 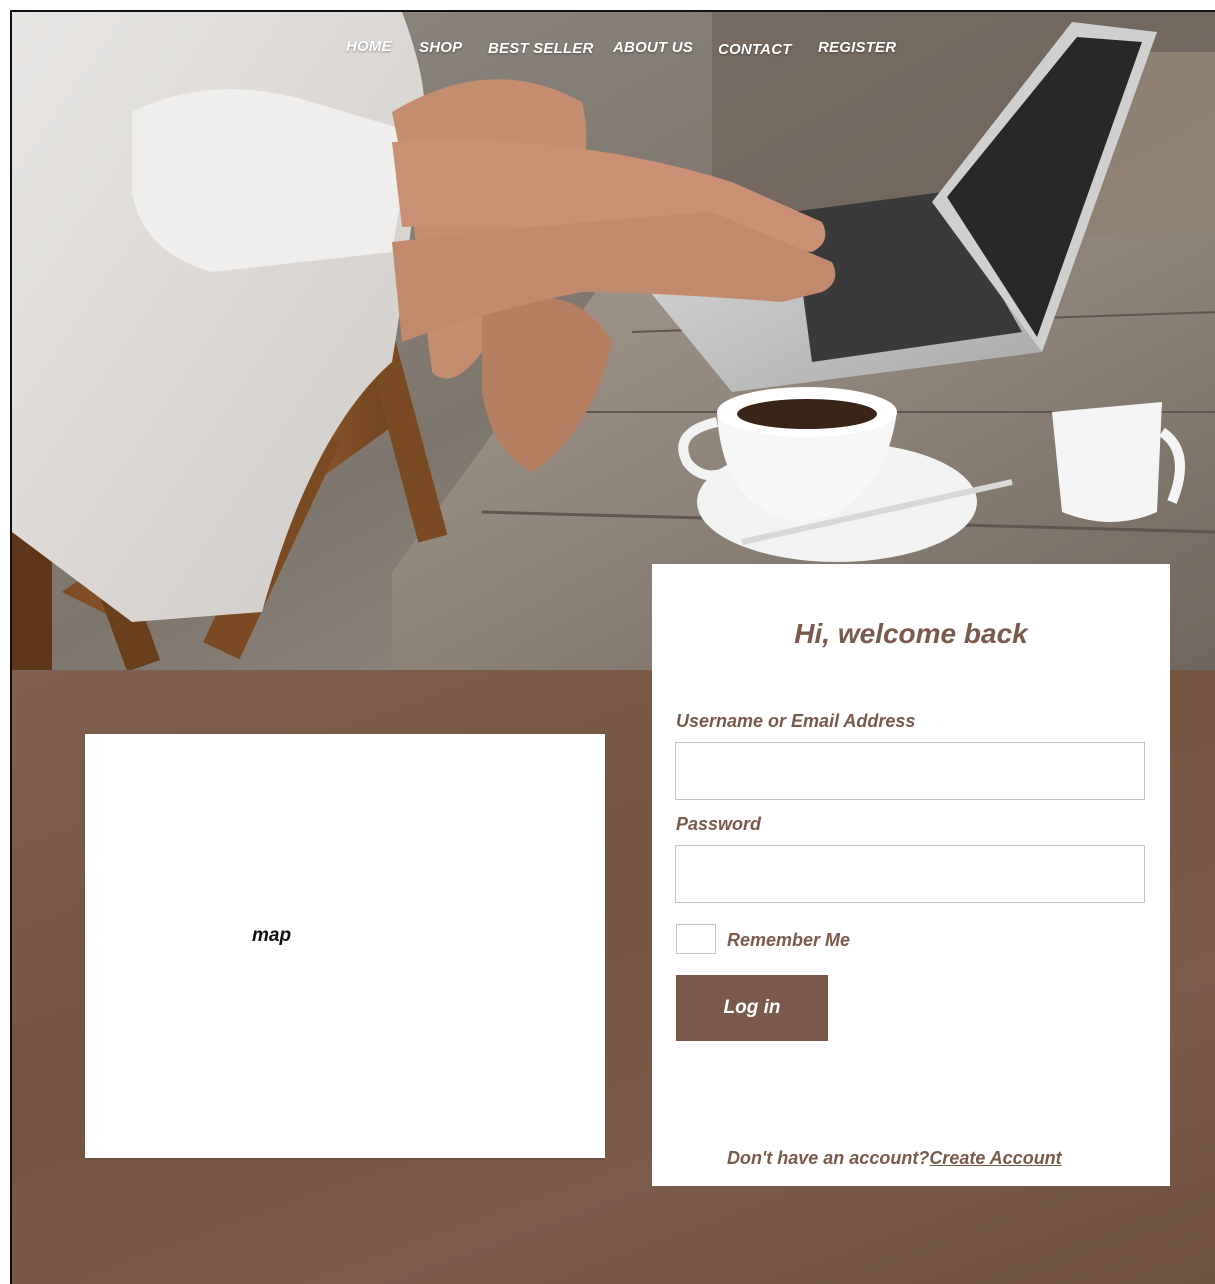 What do you see at coordinates (911, 633) in the screenshot?
I see `login-title: Hi, welcome back` at bounding box center [911, 633].